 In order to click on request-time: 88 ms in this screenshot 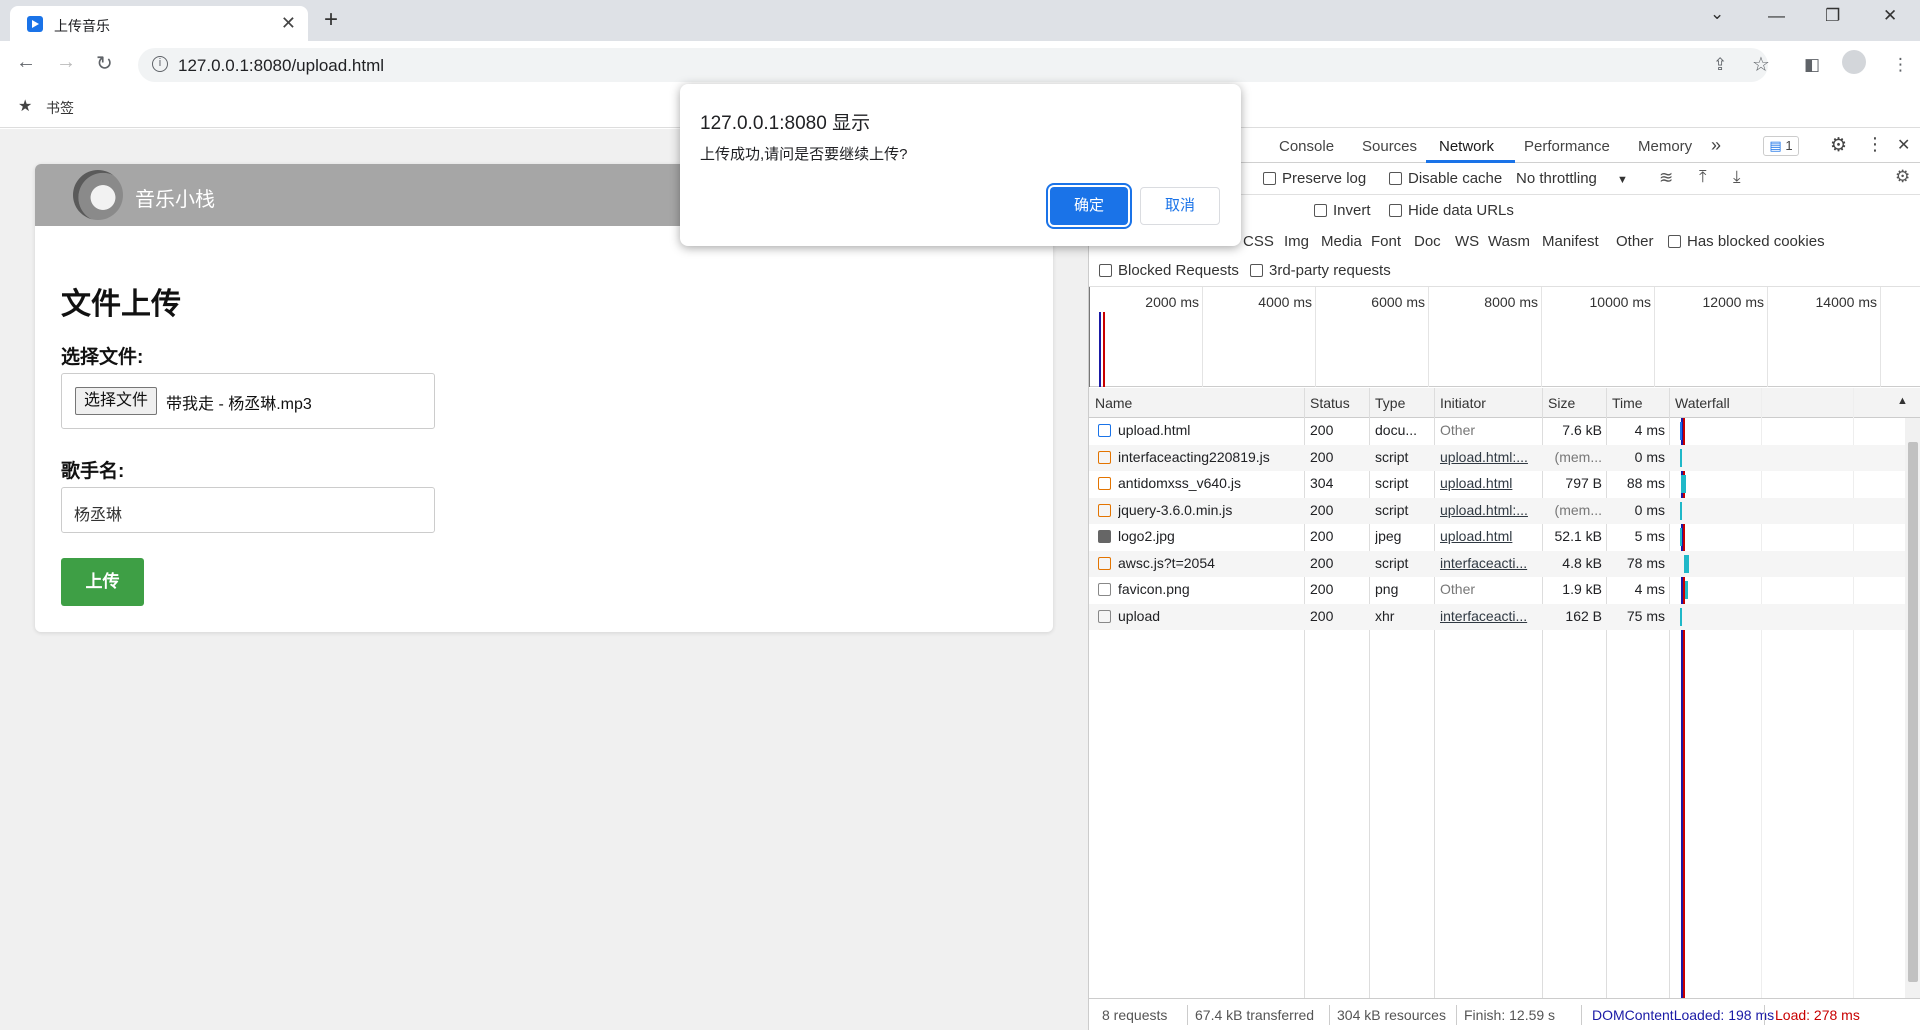, I will do `click(1645, 483)`.